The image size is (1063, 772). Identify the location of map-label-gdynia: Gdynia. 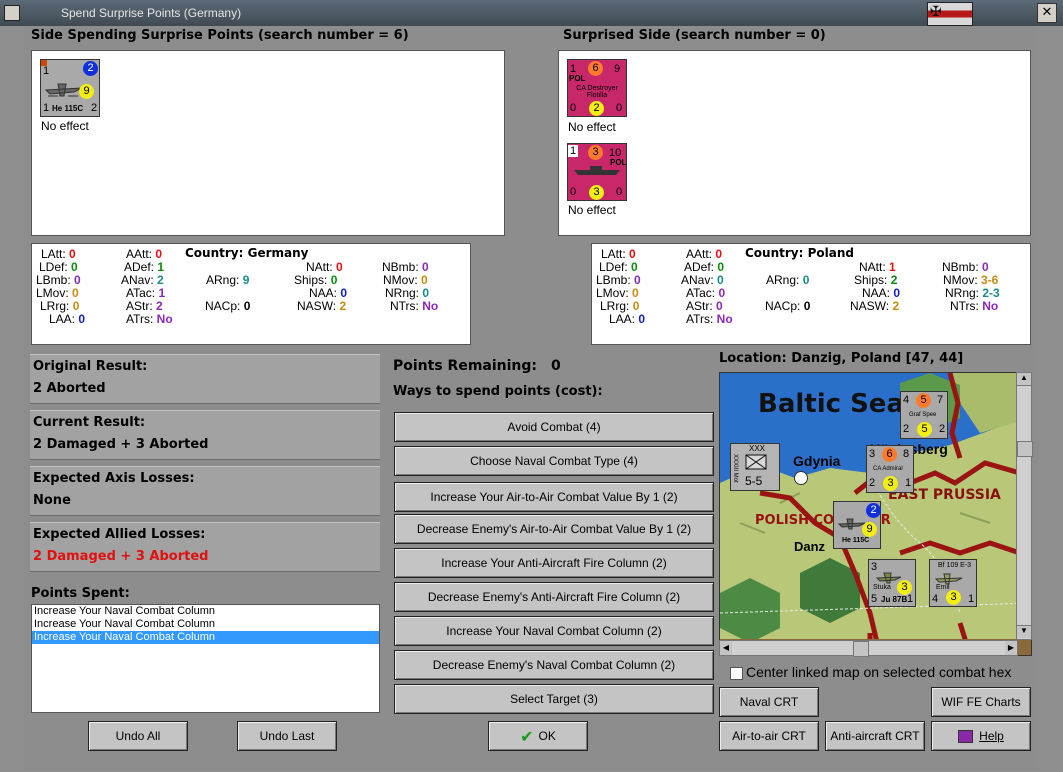
(817, 461).